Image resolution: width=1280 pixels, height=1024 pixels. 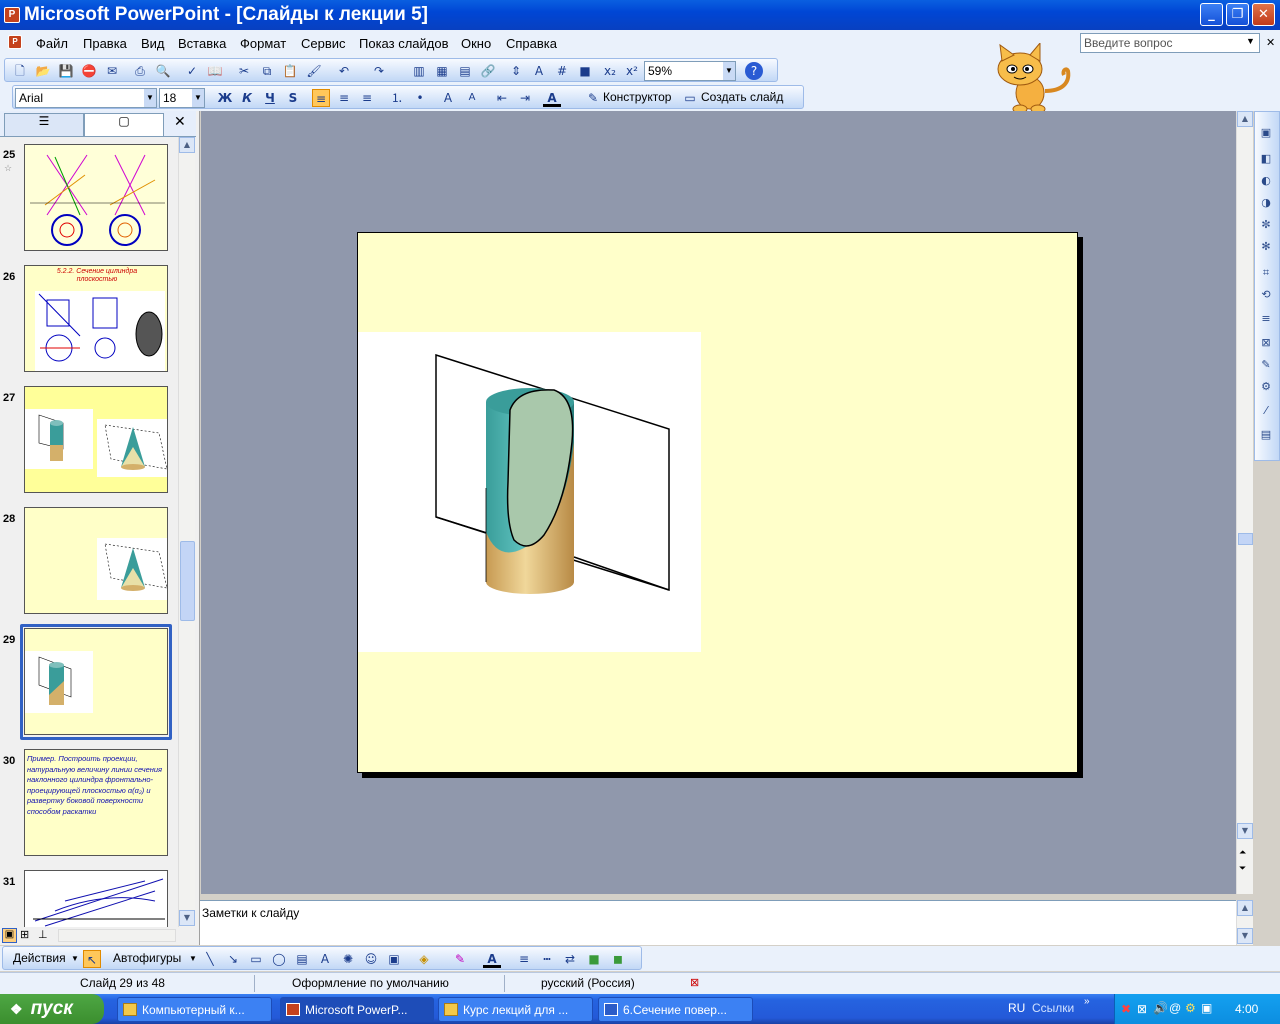 What do you see at coordinates (1266, 203) in the screenshot?
I see `contrast-down-icon: ◑` at bounding box center [1266, 203].